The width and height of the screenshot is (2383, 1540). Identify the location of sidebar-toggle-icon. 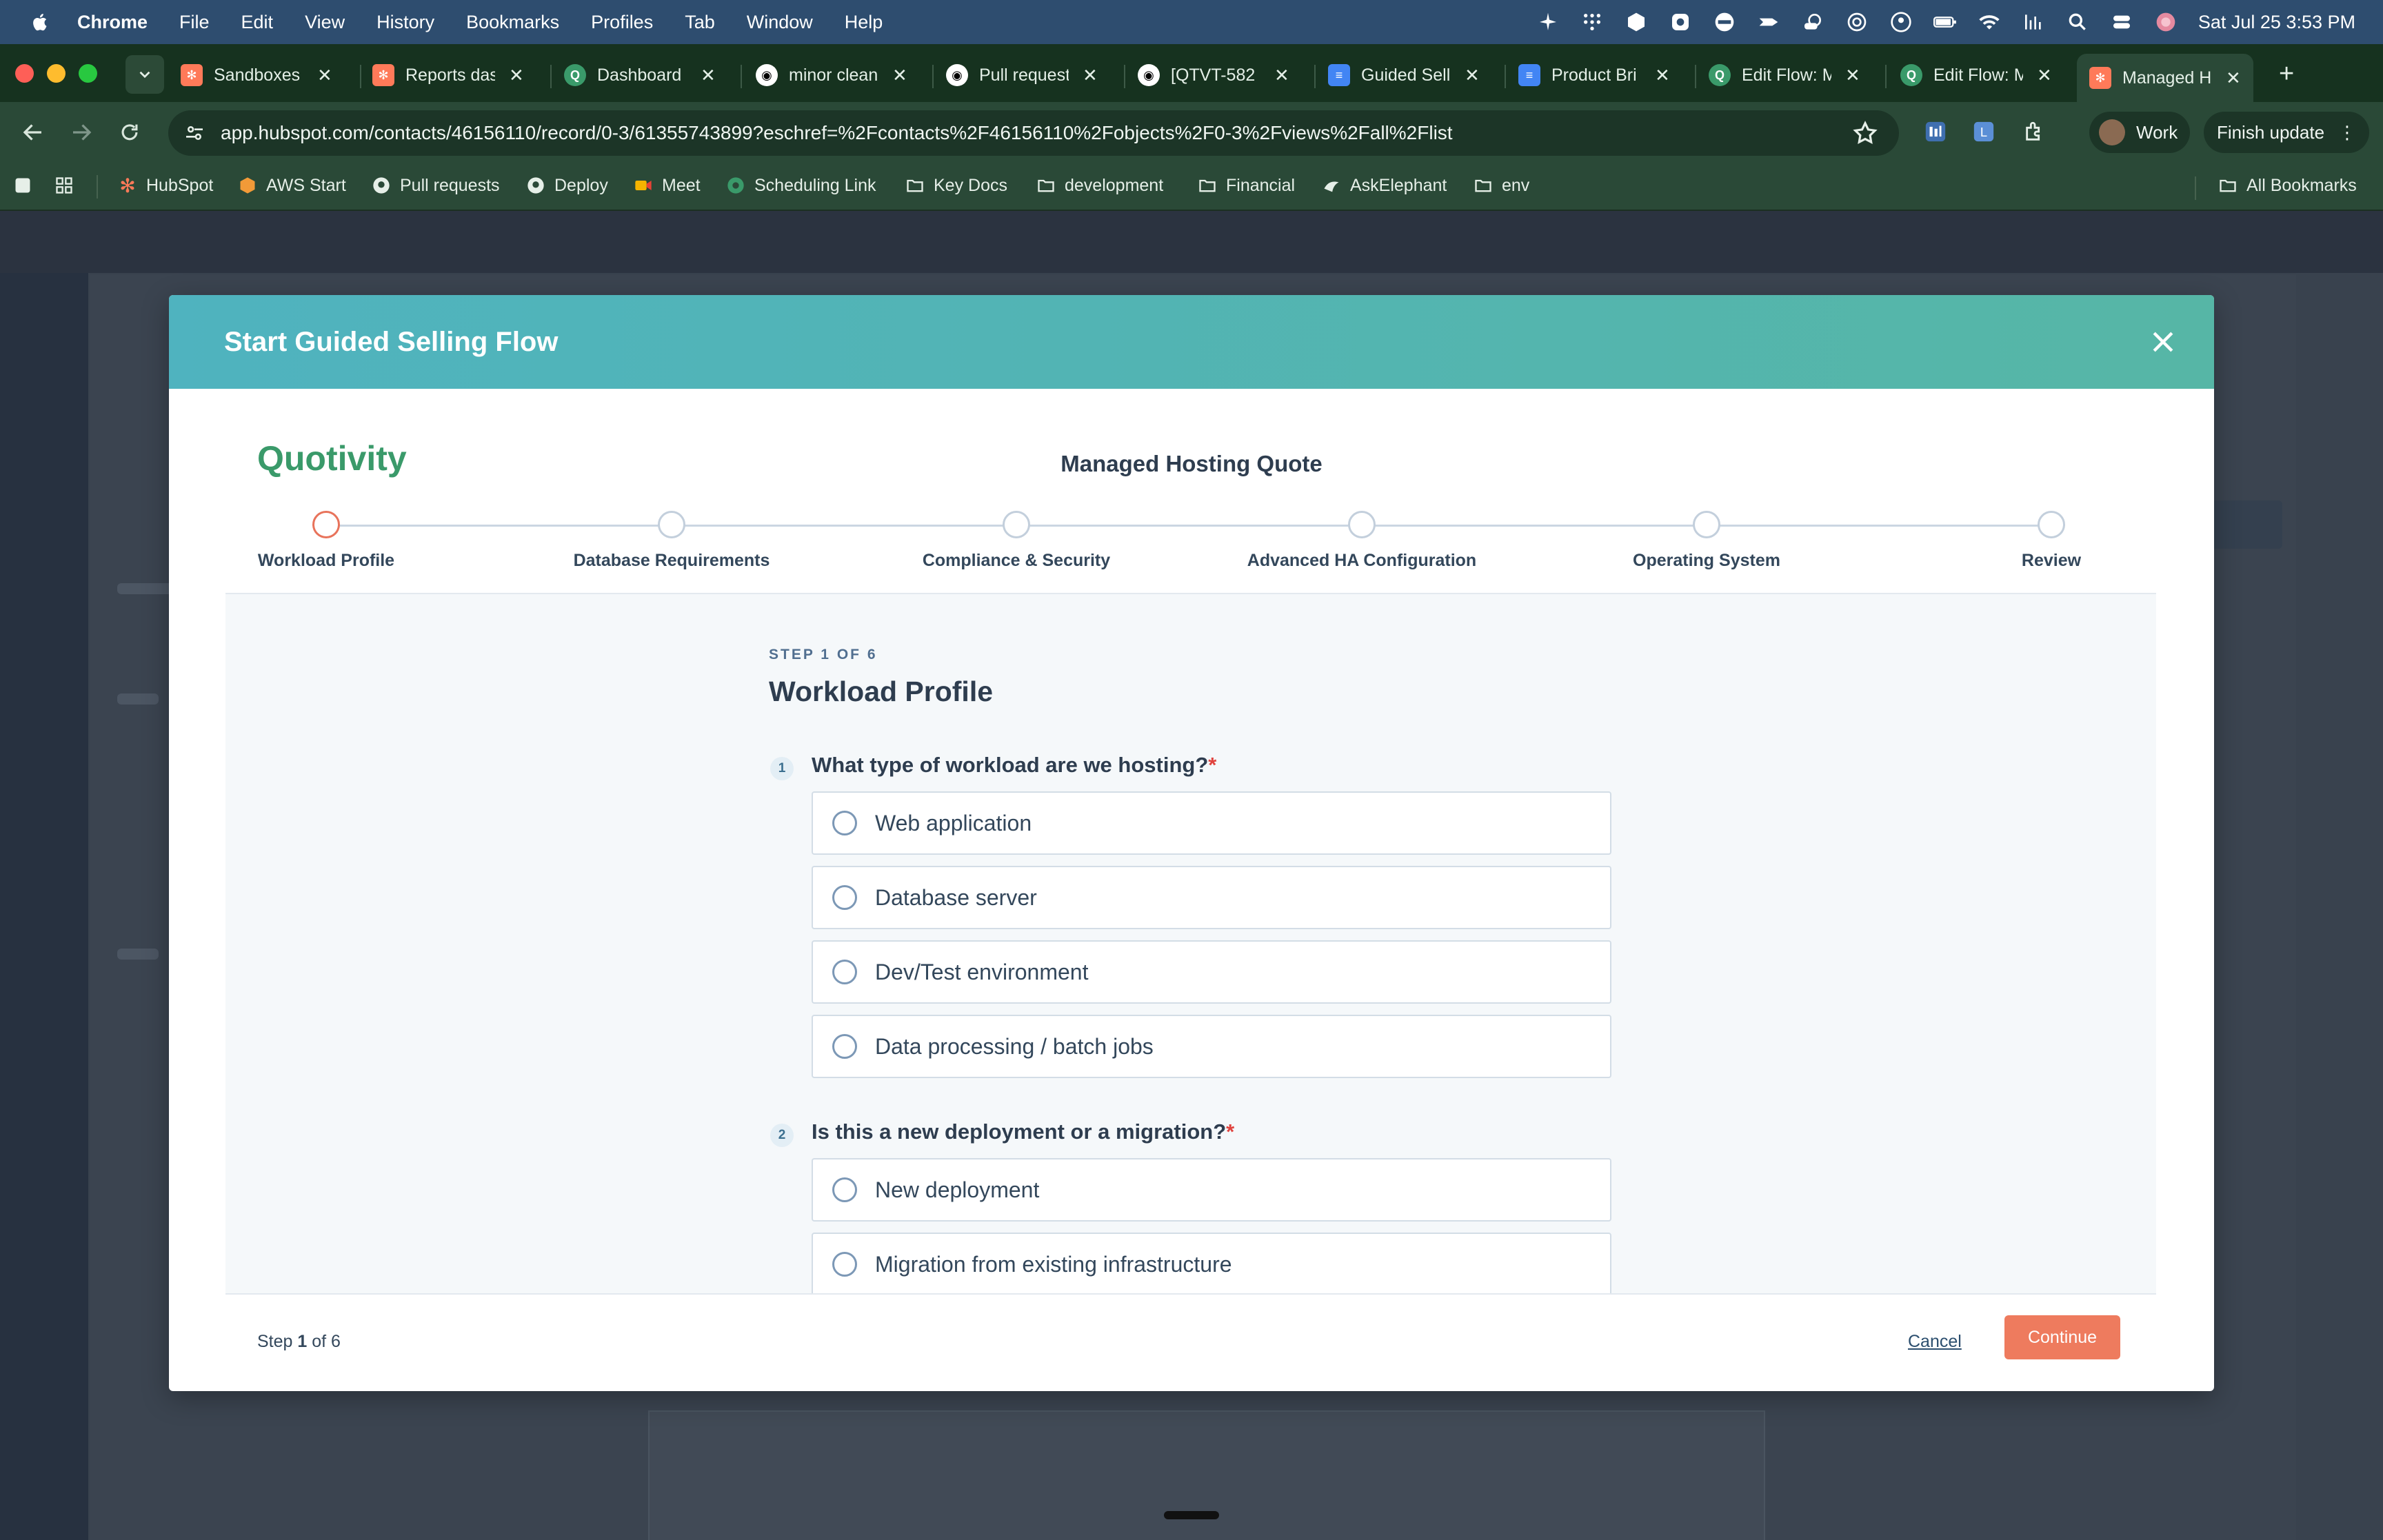
(26, 186).